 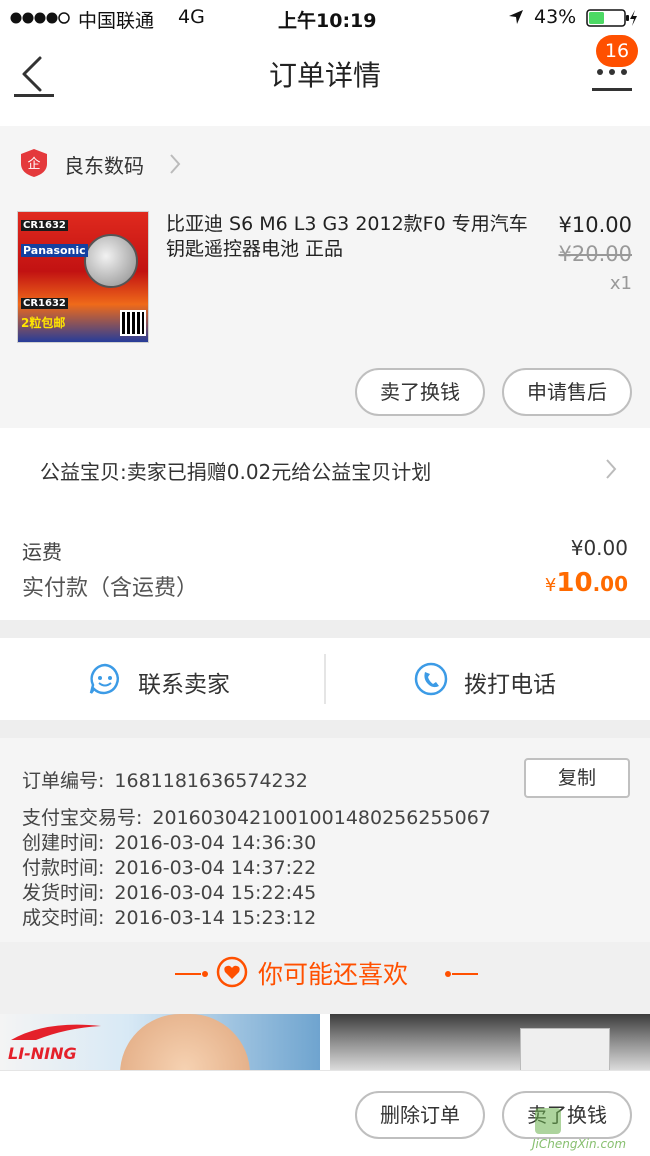 I want to click on created-time-row: 创建时间: 2016-03-04 14:36:30, so click(x=169, y=841).